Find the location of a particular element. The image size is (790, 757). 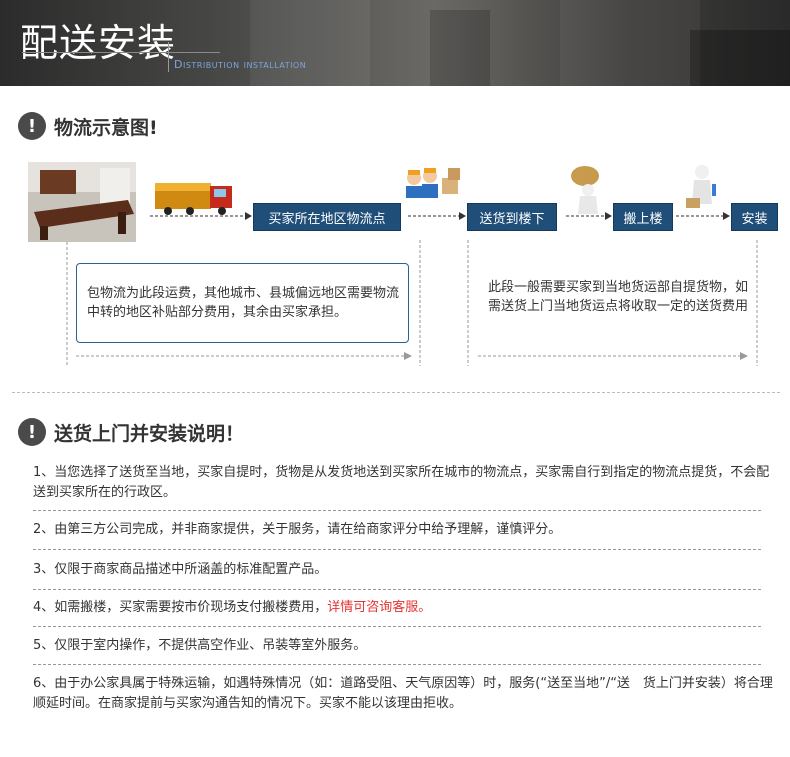

title-divider is located at coordinates (168, 57).